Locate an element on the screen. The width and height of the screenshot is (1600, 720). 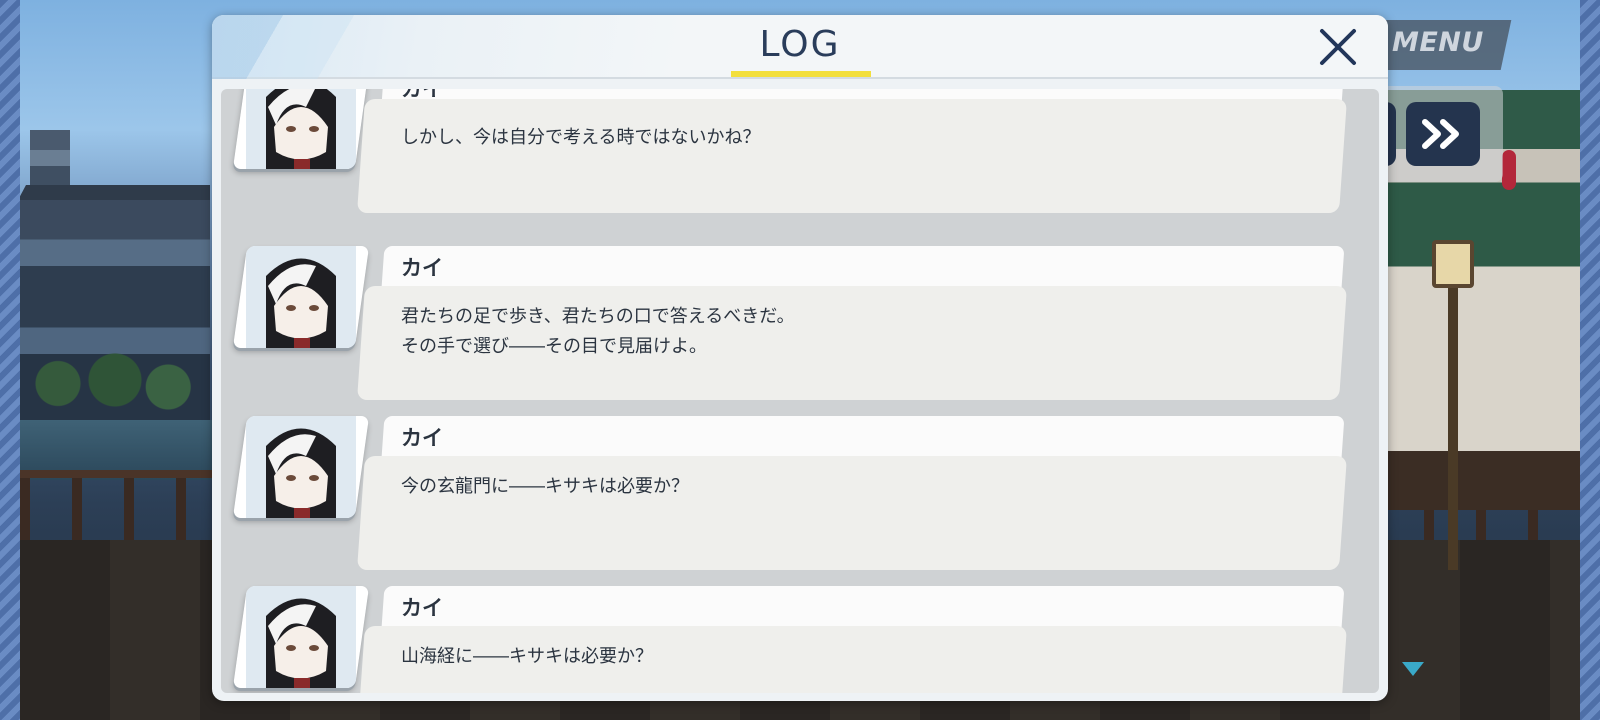
message-line: その手で選び――その目で見届けよ。 is located at coordinates (554, 346).